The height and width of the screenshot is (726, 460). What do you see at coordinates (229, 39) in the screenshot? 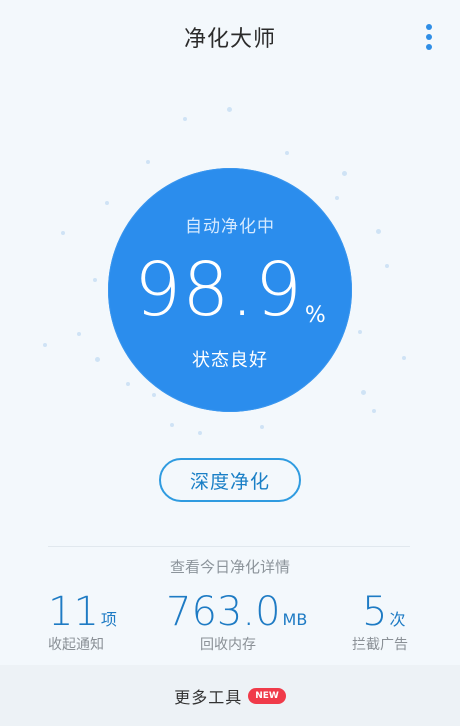
I see `page-title: 净化大师` at bounding box center [229, 39].